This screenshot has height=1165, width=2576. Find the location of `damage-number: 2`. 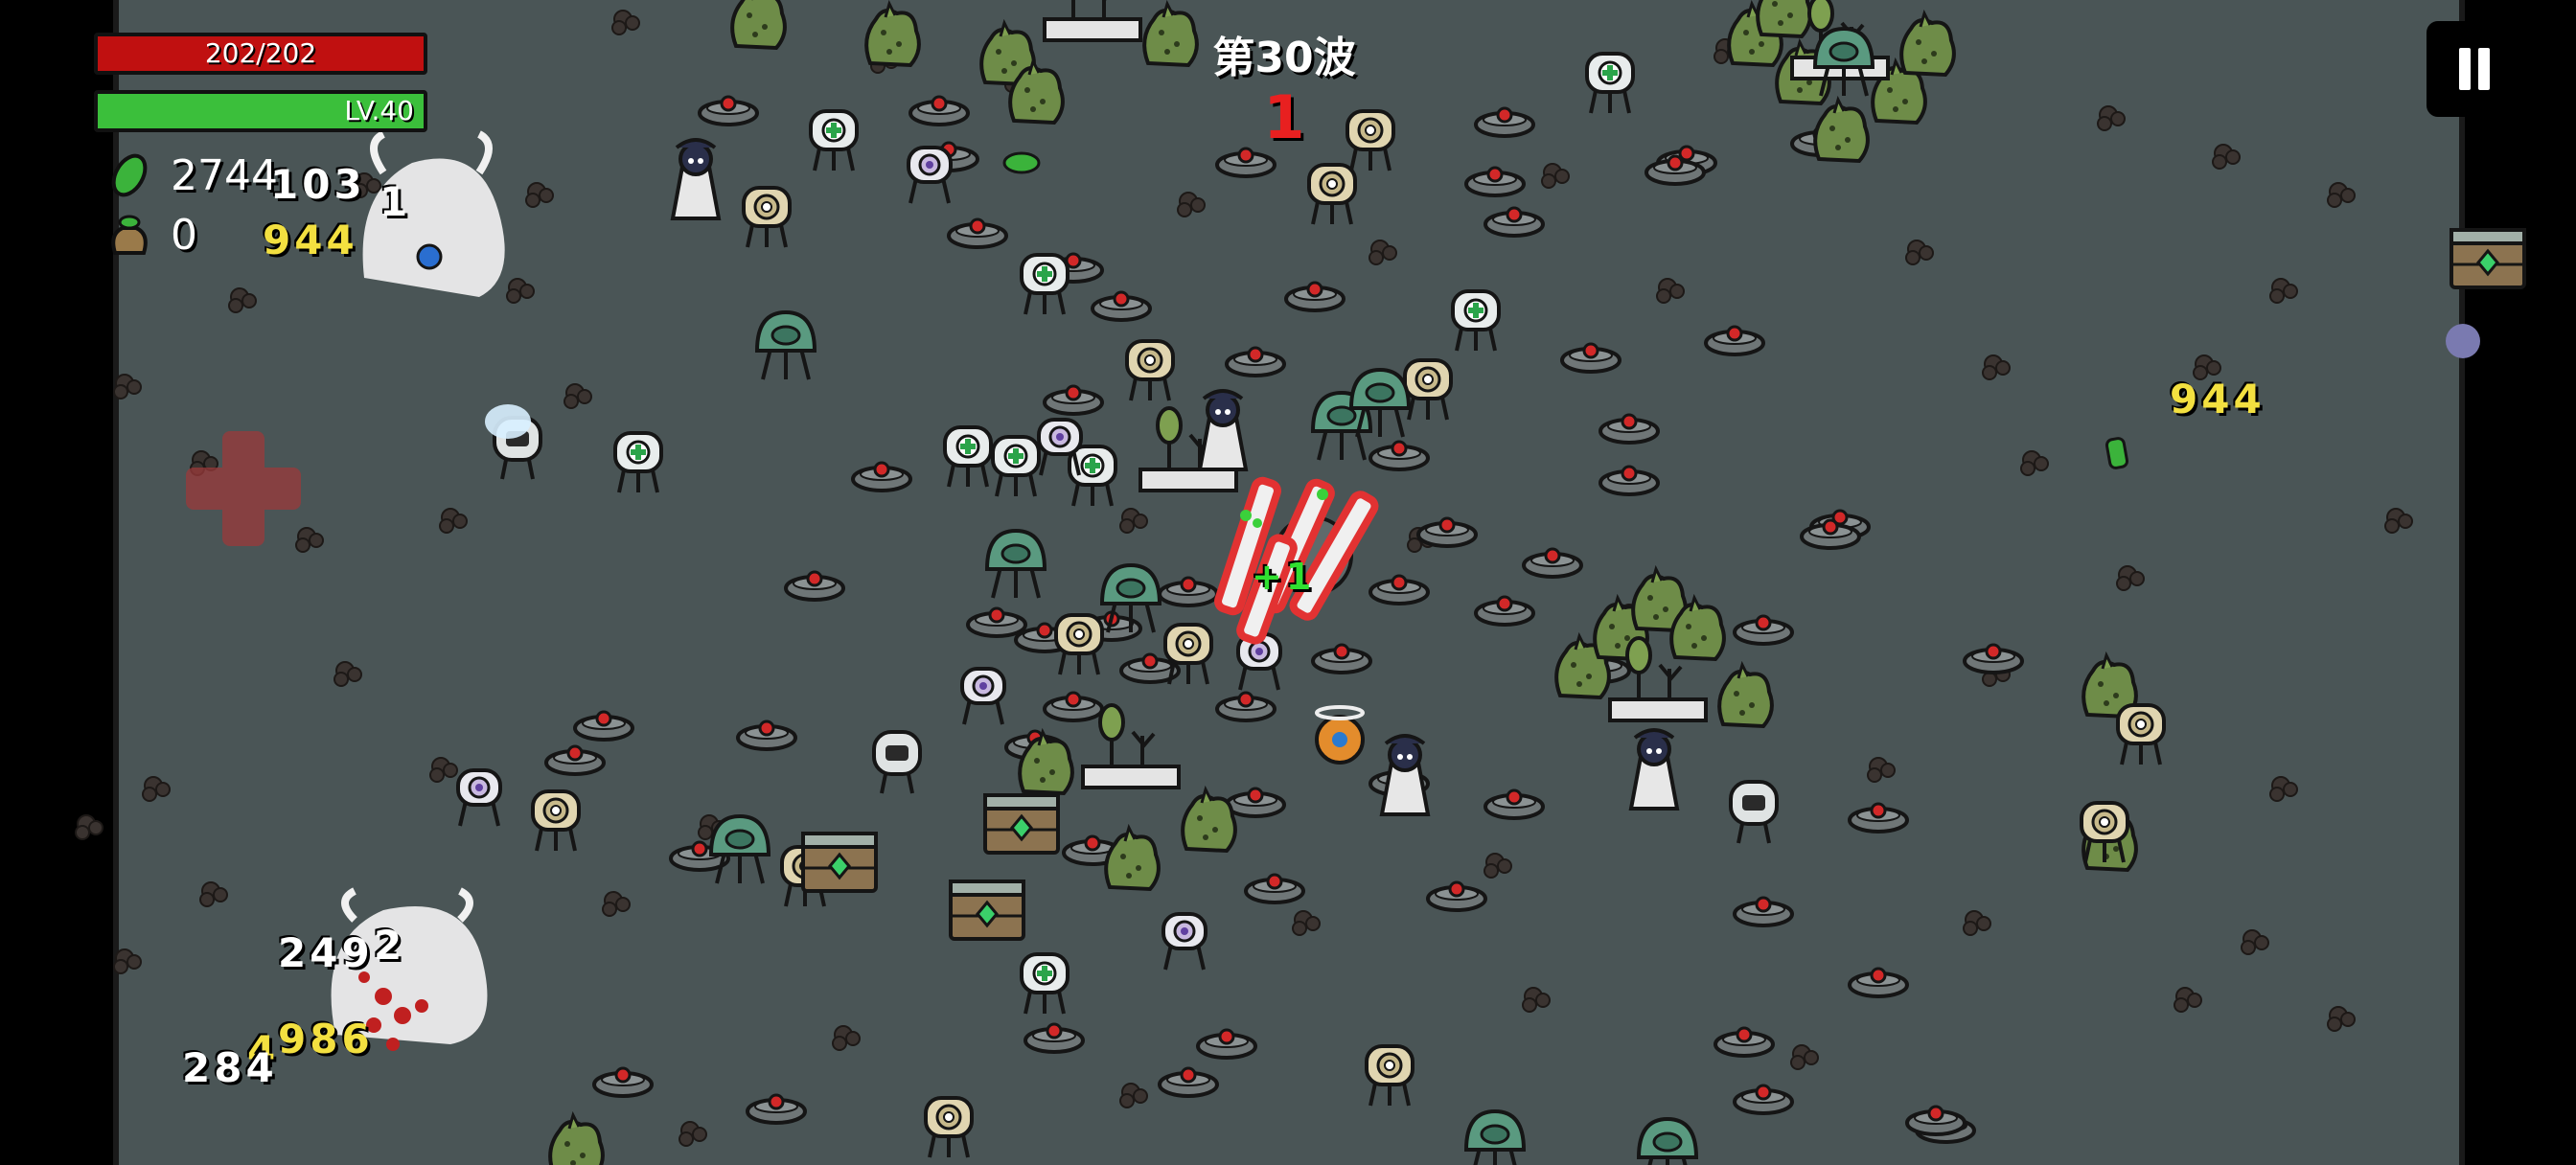

damage-number: 2 is located at coordinates (390, 946).